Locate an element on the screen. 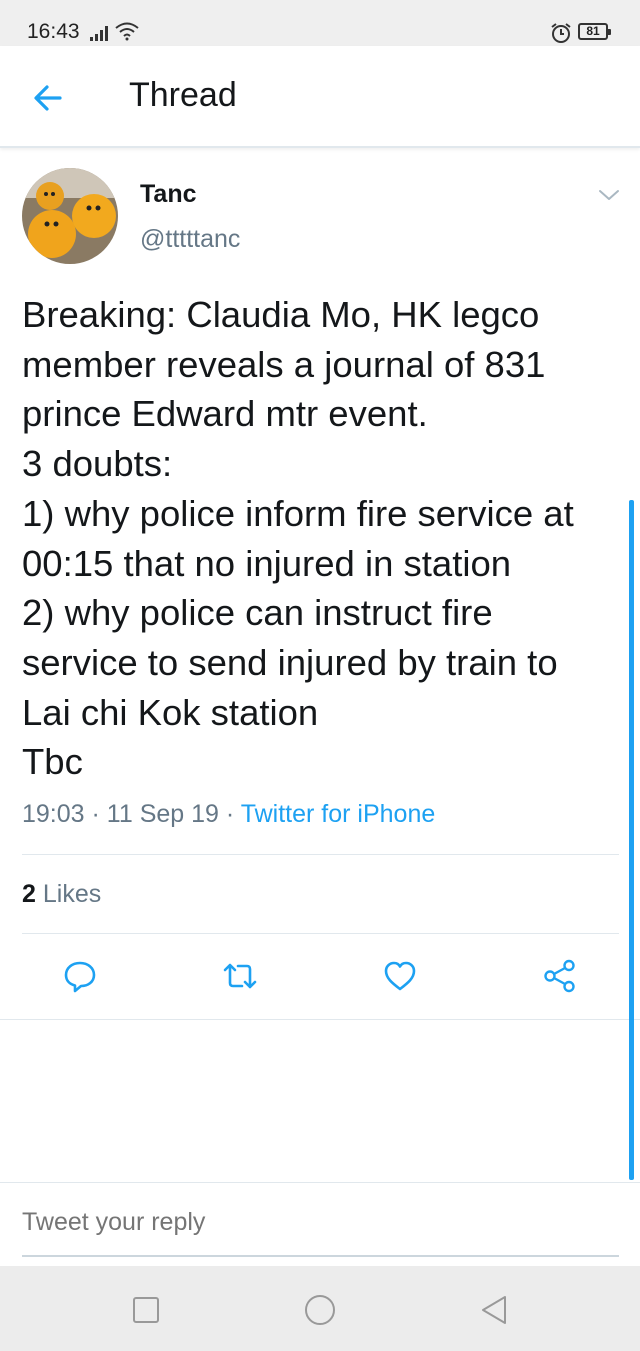  wifi-icon is located at coordinates (127, 31).